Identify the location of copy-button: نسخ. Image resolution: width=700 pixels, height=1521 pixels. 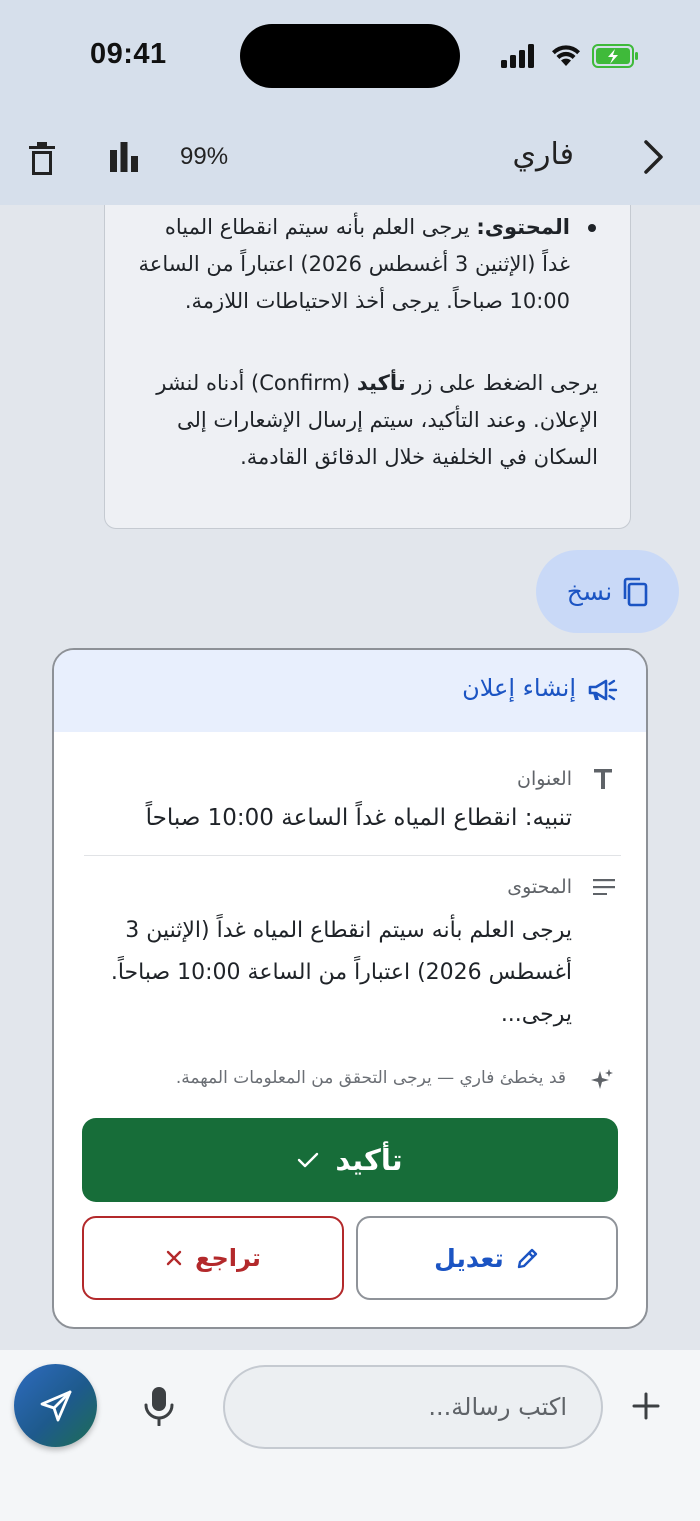
(607, 591).